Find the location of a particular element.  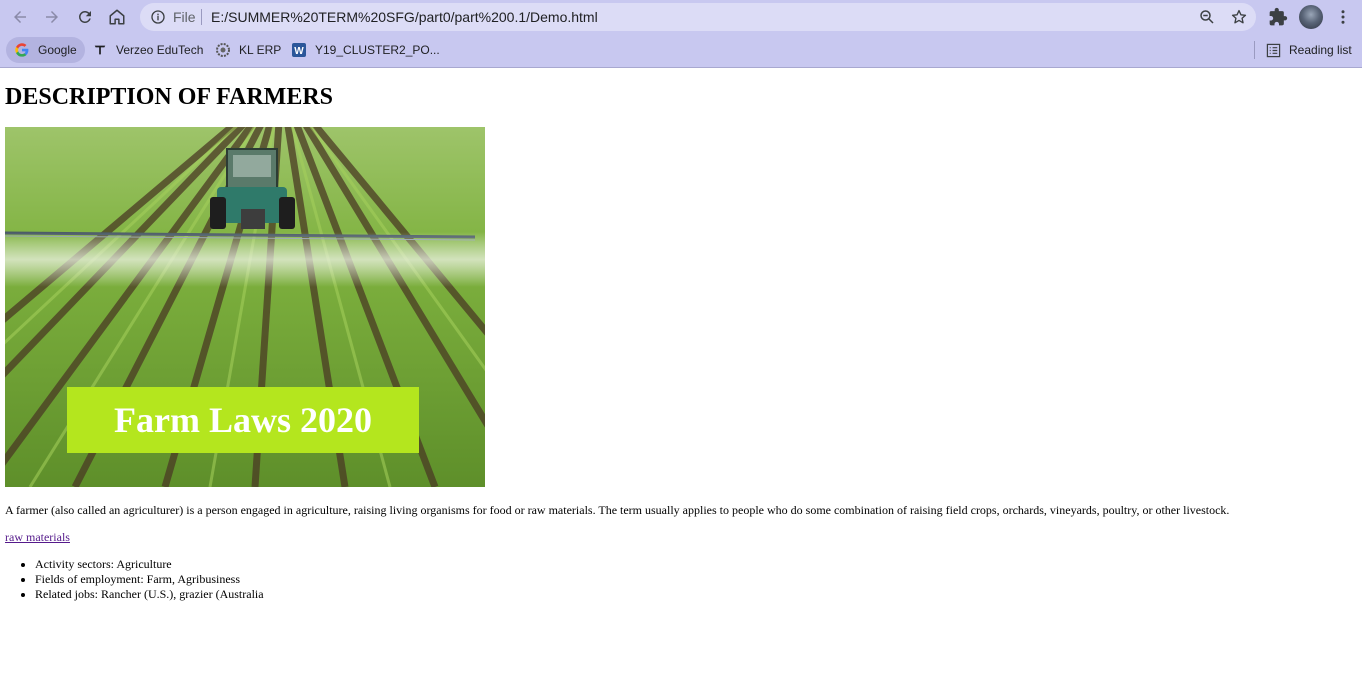

bookmark-label: Verzeo EduTech is located at coordinates (160, 50).